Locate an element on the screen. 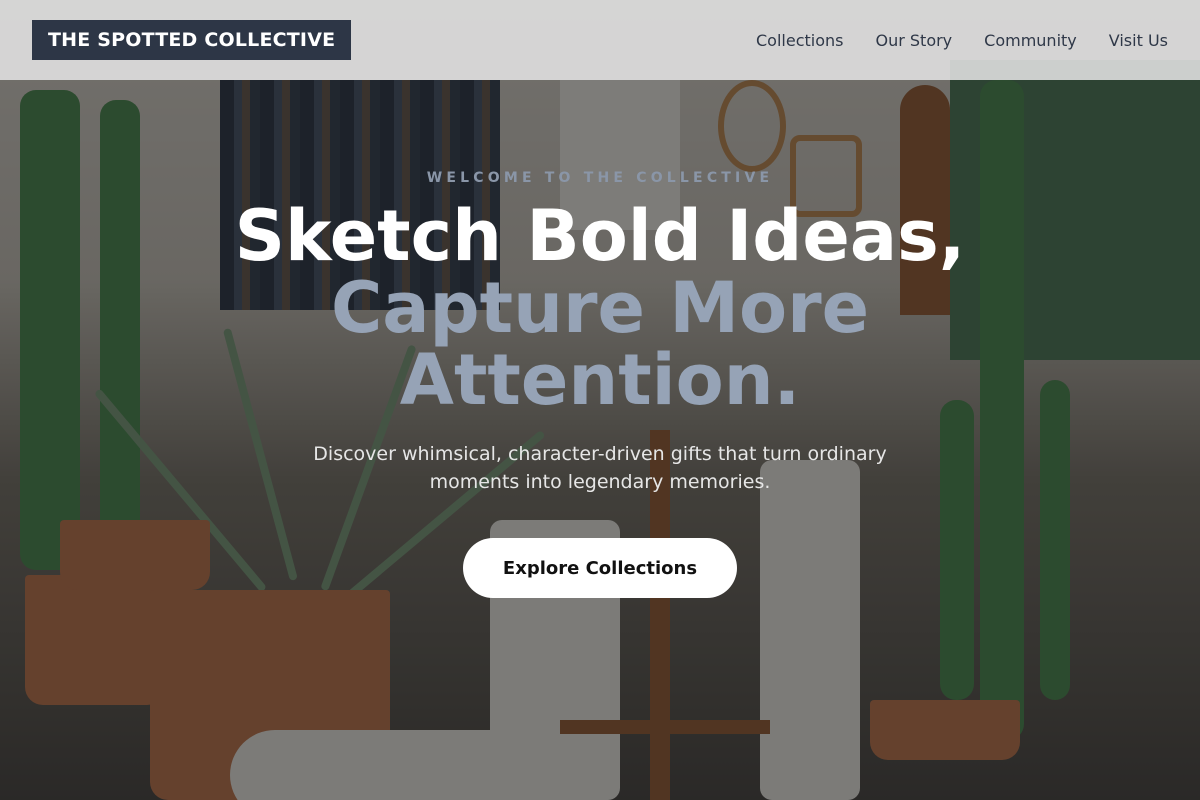 This screenshot has height=800, width=1200. brand-logo: THE SPOTTED COLLECTIVE is located at coordinates (192, 40).